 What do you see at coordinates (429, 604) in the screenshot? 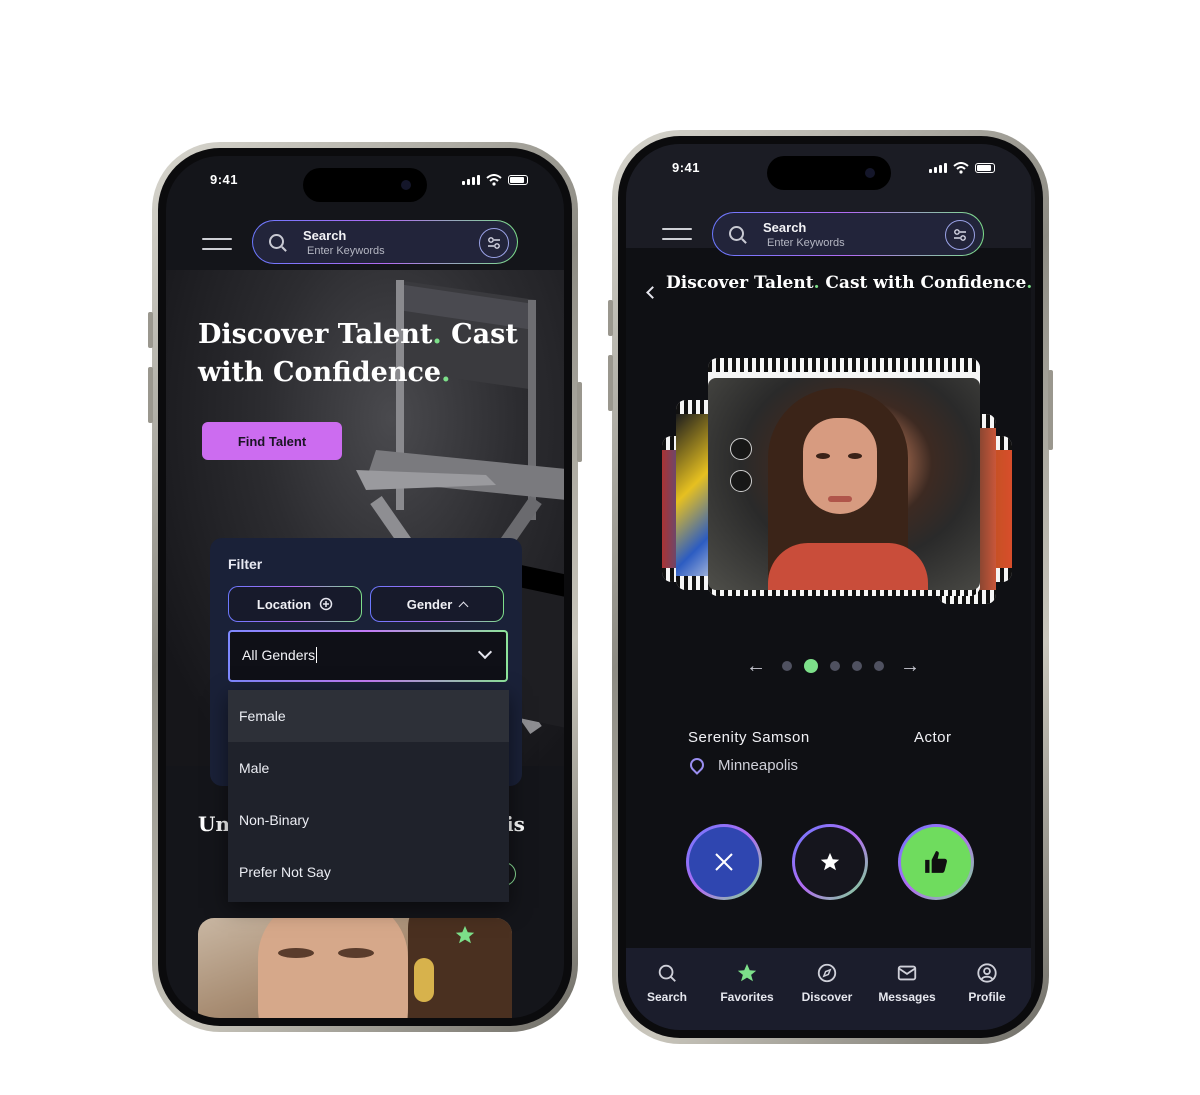
I see `gender-chip-label: Gender` at bounding box center [429, 604].